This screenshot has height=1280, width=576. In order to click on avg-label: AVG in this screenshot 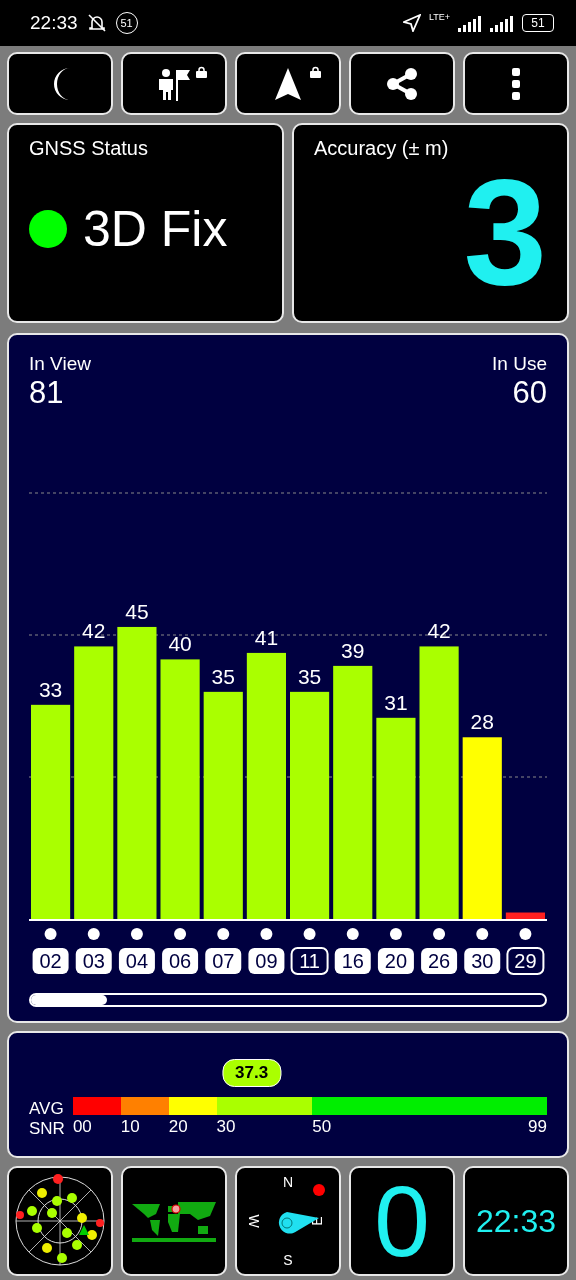, I will do `click(47, 1109)`.